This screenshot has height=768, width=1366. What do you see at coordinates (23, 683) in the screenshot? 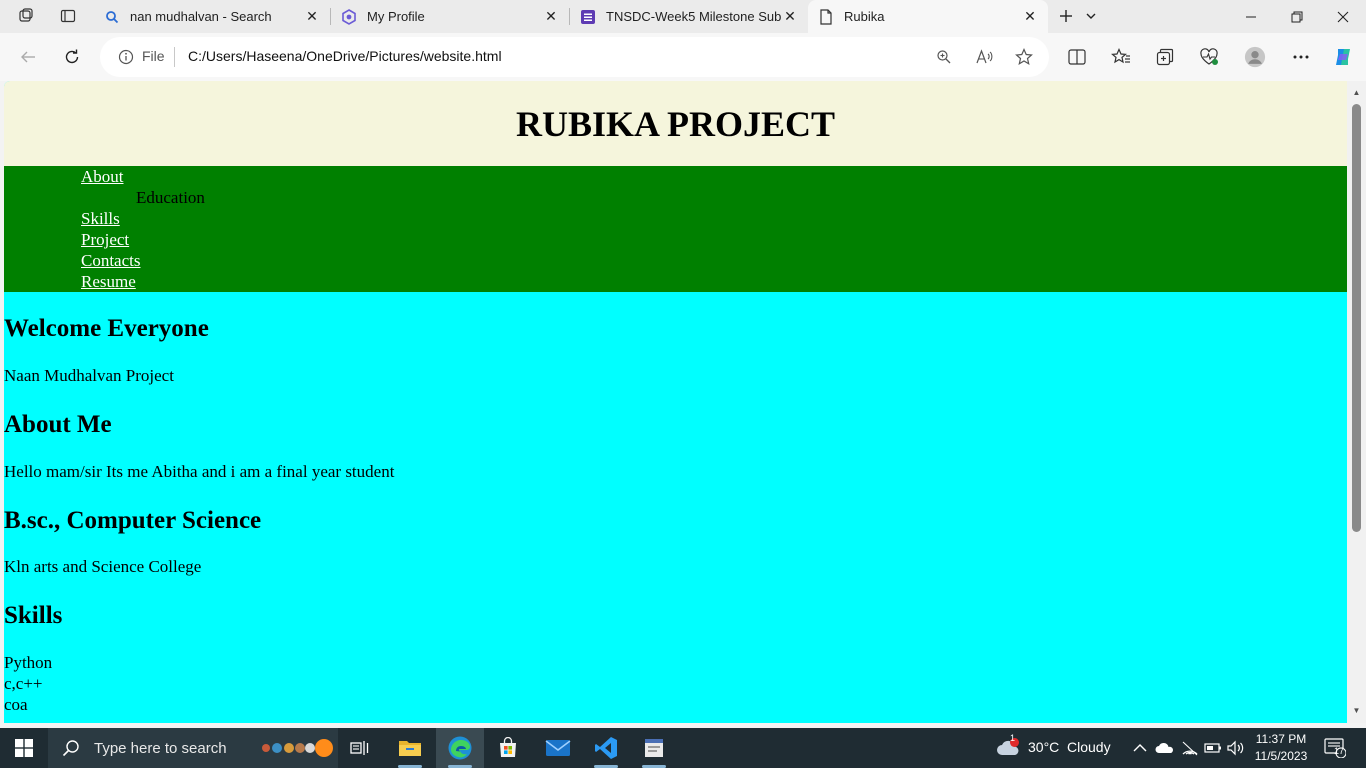
I see `skill-item: c,c++` at bounding box center [23, 683].